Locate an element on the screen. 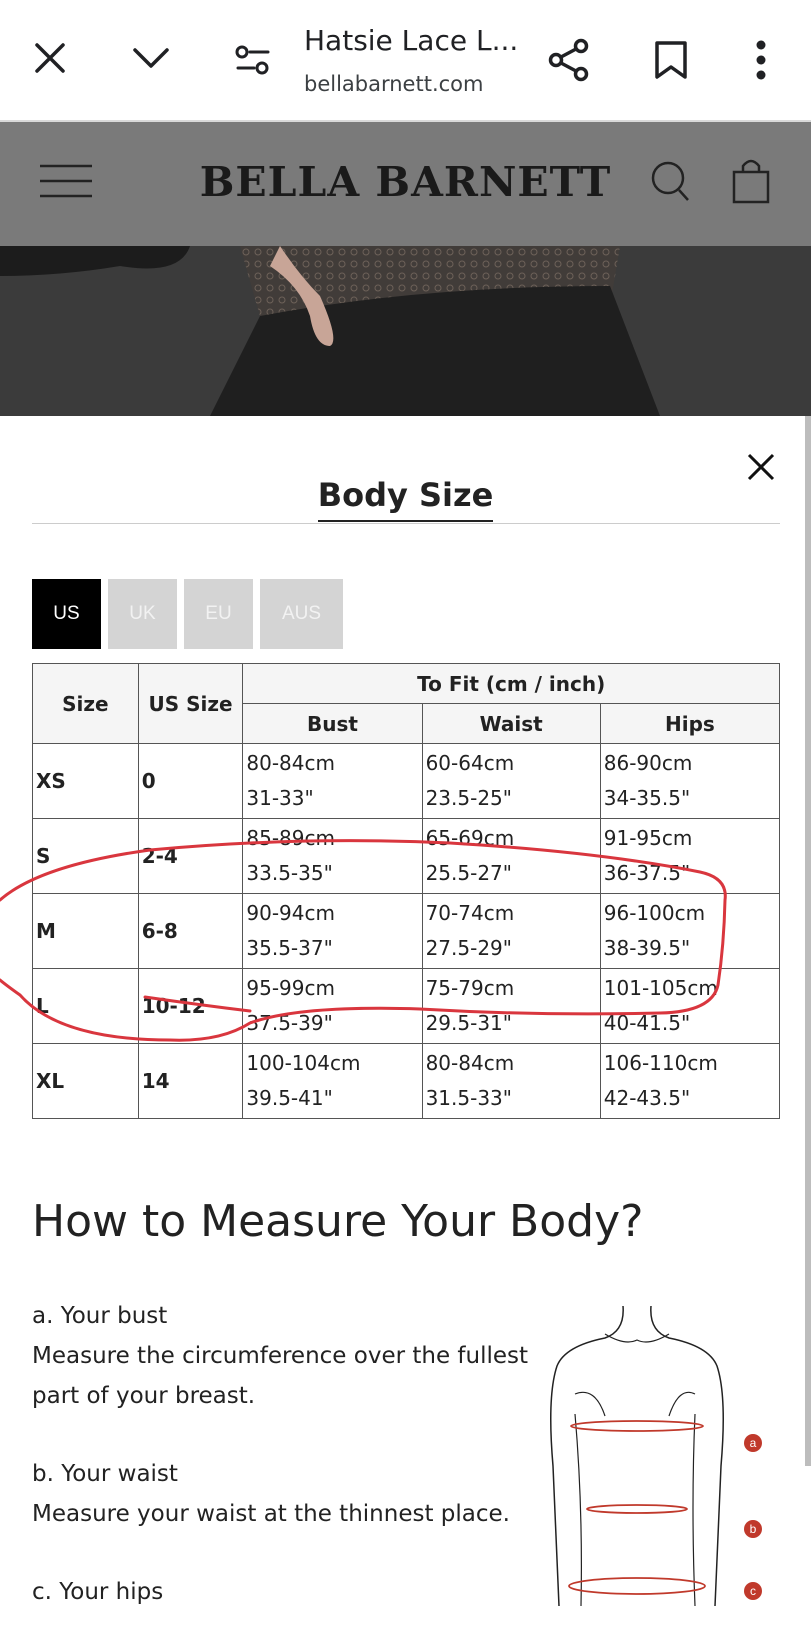  tab-uk: UK is located at coordinates (142, 614).